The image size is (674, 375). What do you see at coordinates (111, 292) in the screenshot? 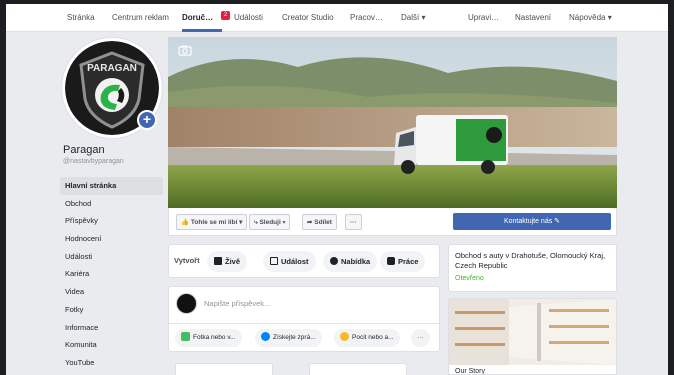
I see `nav-item-videos: Videa` at bounding box center [111, 292].